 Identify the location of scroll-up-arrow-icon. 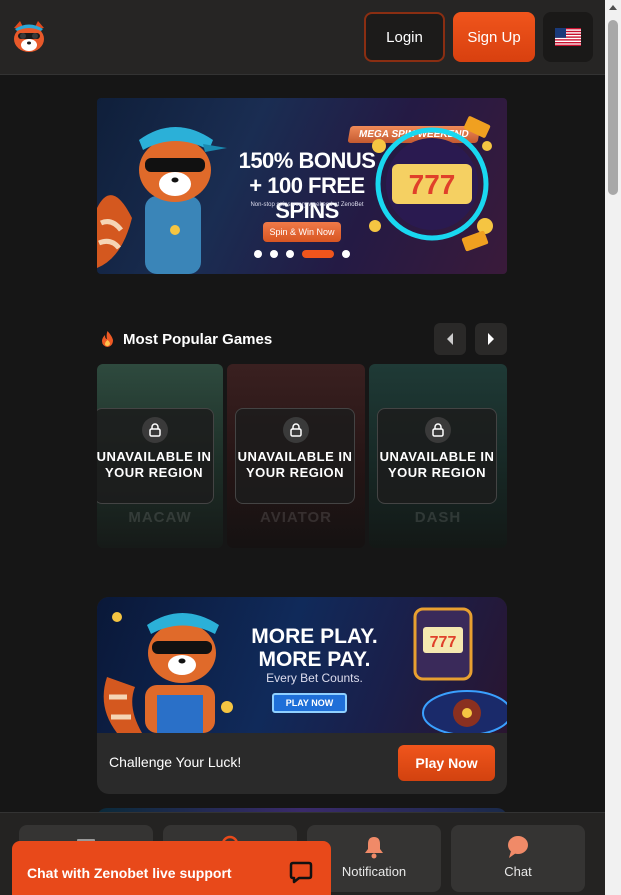
(613, 7).